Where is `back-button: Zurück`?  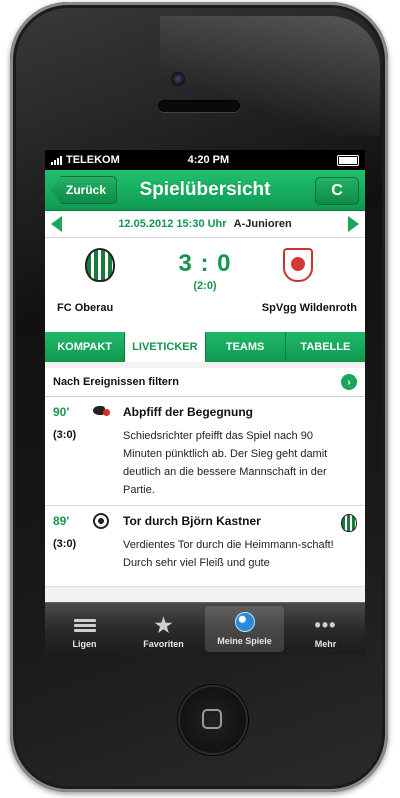
back-button: Zurück is located at coordinates (84, 190).